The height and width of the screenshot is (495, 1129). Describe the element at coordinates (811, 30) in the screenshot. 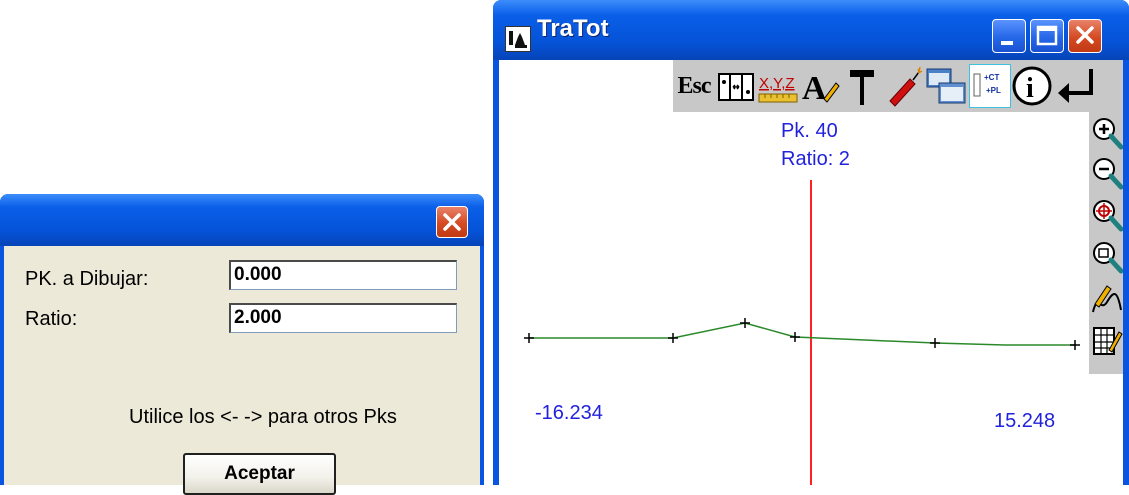

I see `window-titlebar: TraTot` at that location.